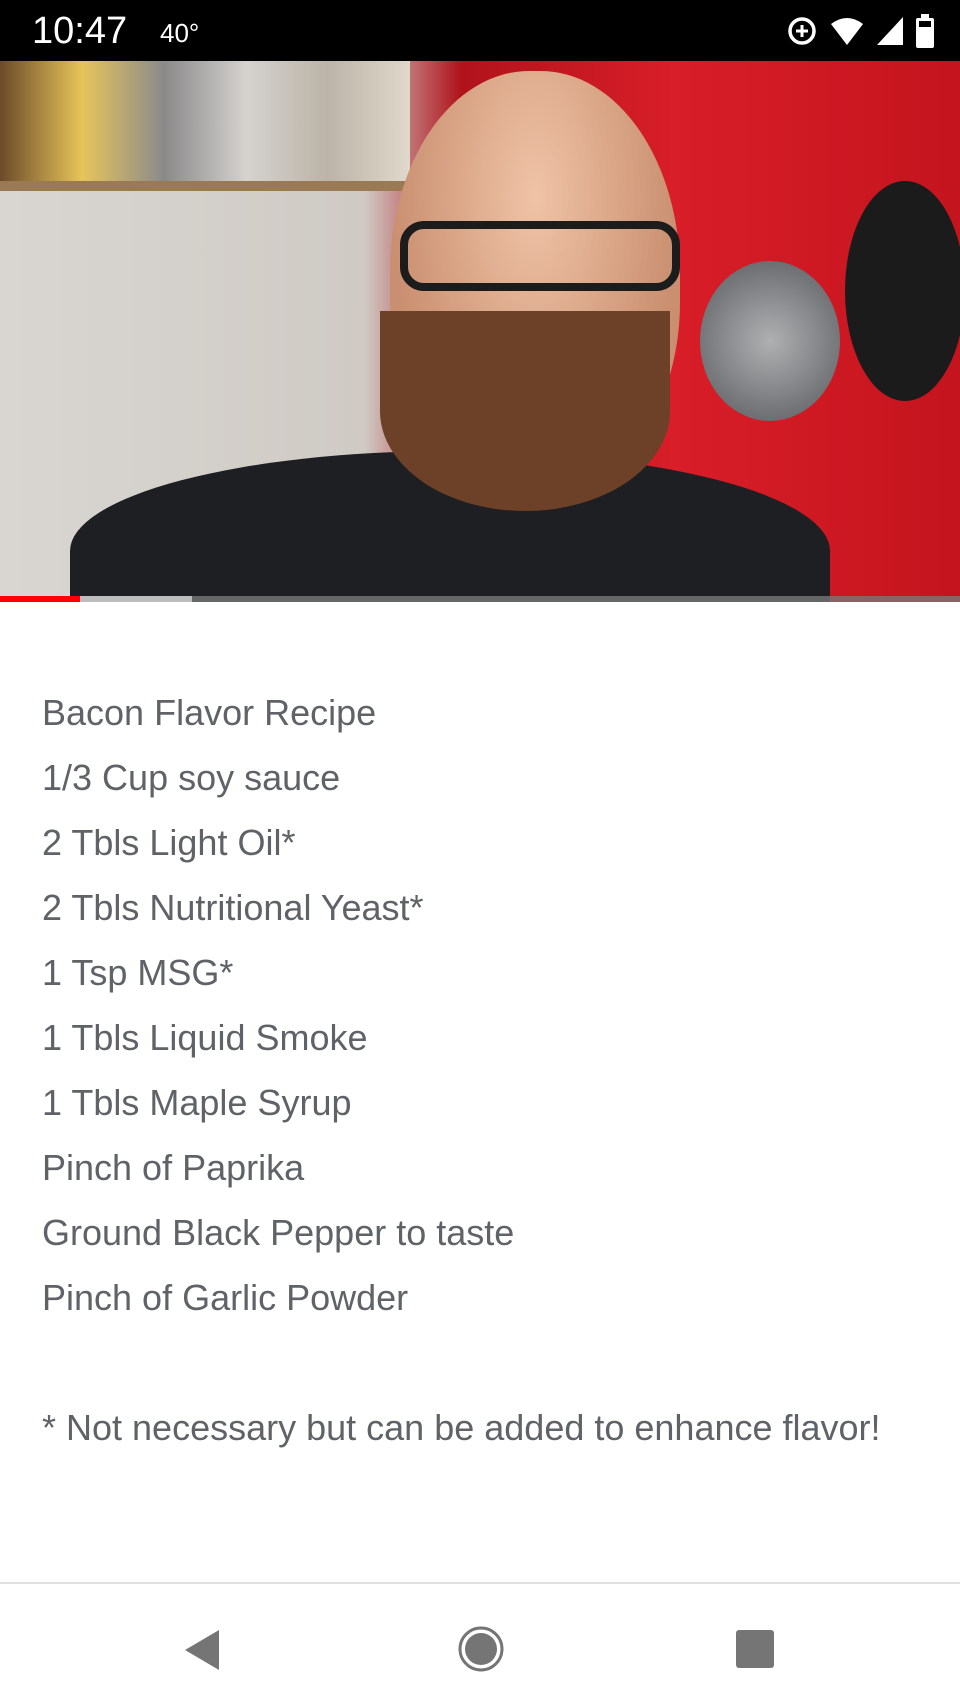 This screenshot has height=1706, width=960. I want to click on wifi-icon, so click(847, 31).